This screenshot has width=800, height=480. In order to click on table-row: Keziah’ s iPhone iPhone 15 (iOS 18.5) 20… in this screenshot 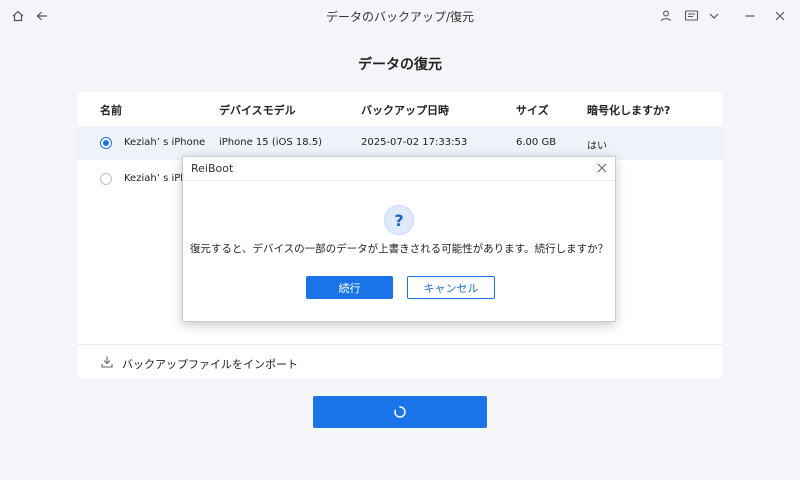, I will do `click(400, 143)`.